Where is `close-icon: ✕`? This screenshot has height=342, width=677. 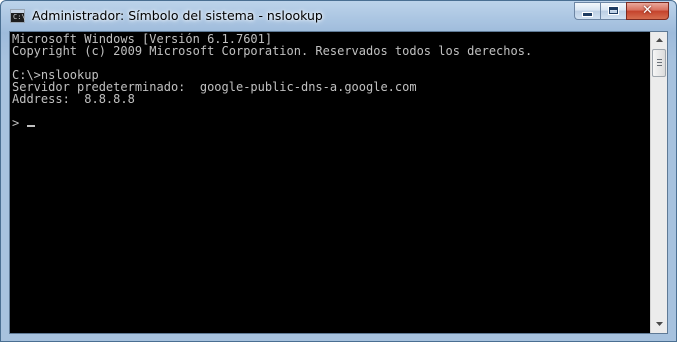
close-icon: ✕ is located at coordinates (647, 10).